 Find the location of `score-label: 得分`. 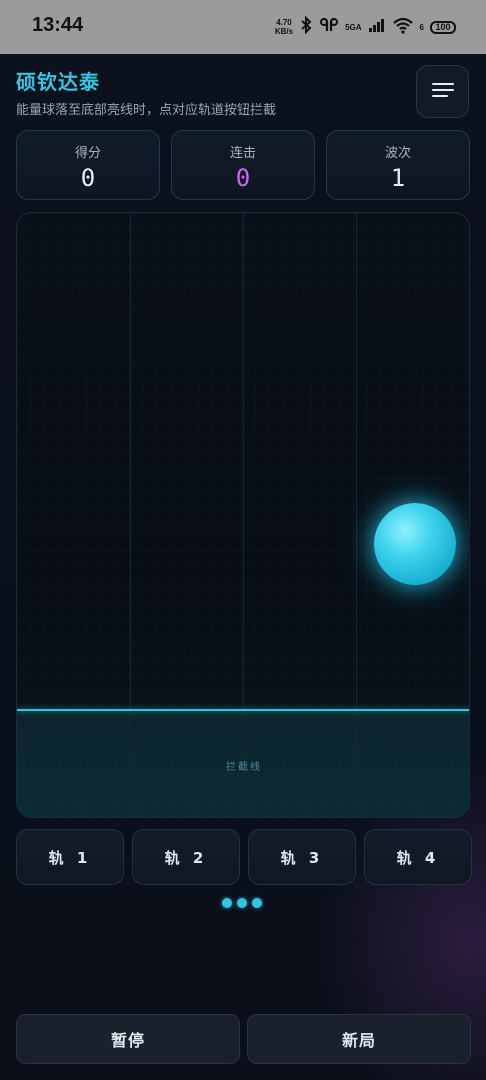

score-label: 得分 is located at coordinates (87, 153).